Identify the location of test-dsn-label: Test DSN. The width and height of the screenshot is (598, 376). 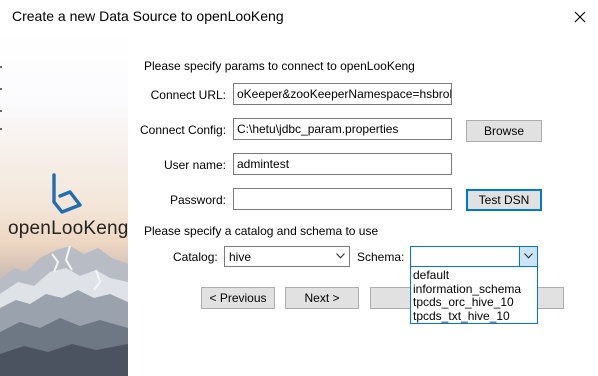
(504, 200).